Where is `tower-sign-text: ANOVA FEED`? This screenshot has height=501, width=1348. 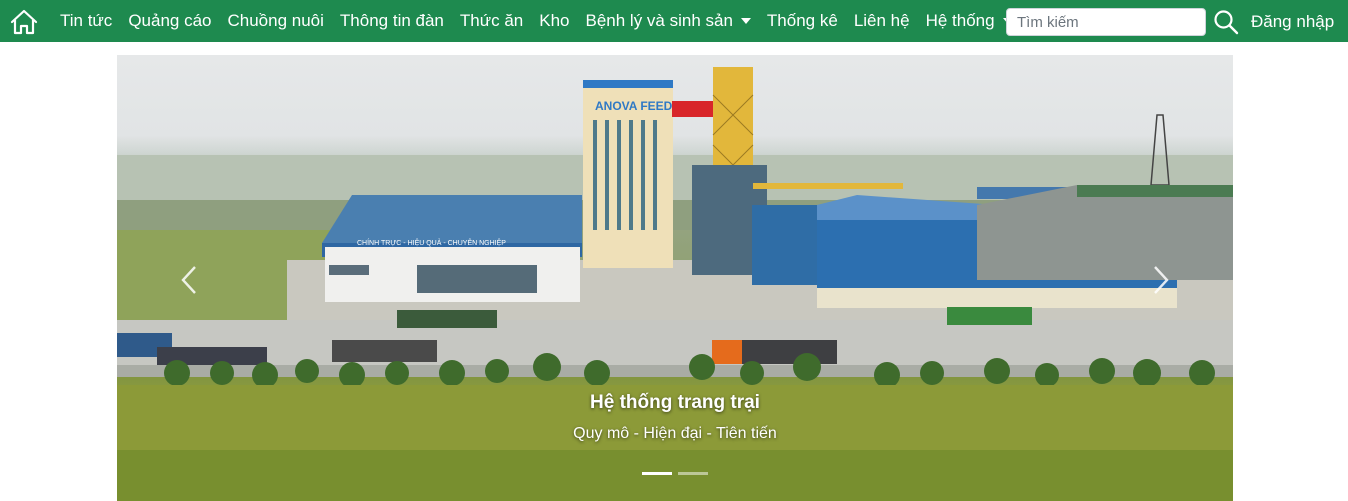 tower-sign-text: ANOVA FEED is located at coordinates (634, 106).